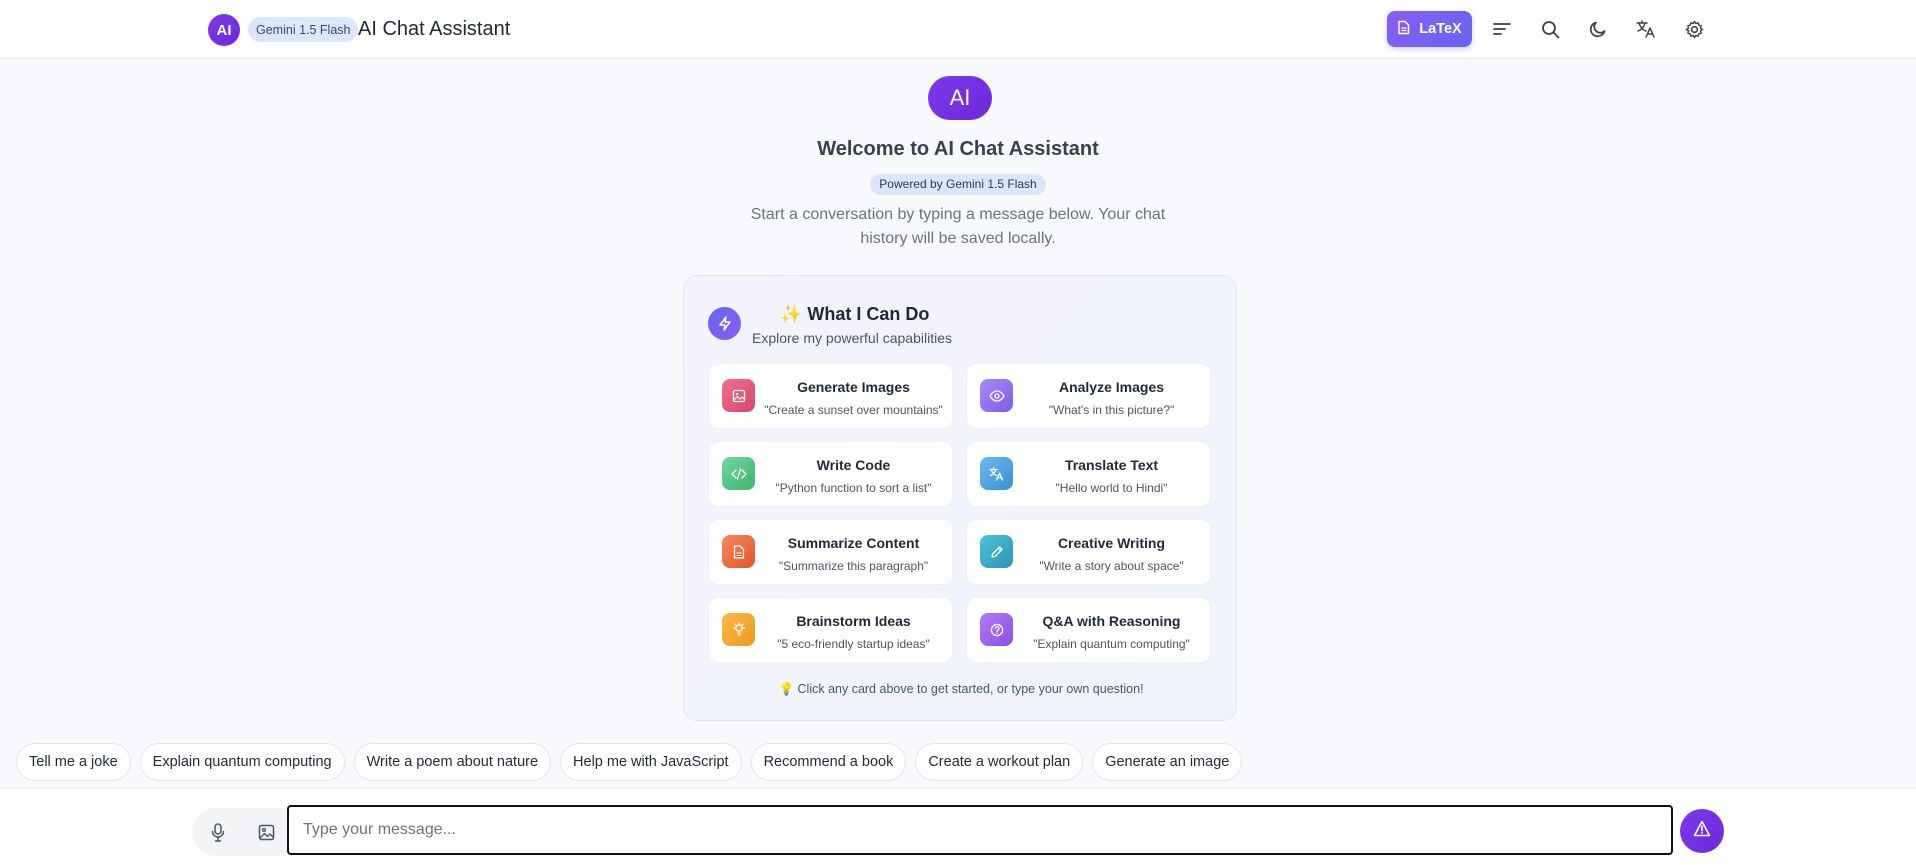 The image size is (1916, 865). I want to click on powered-by-badge: Powered by Gemini 1.5 Flash, so click(958, 184).